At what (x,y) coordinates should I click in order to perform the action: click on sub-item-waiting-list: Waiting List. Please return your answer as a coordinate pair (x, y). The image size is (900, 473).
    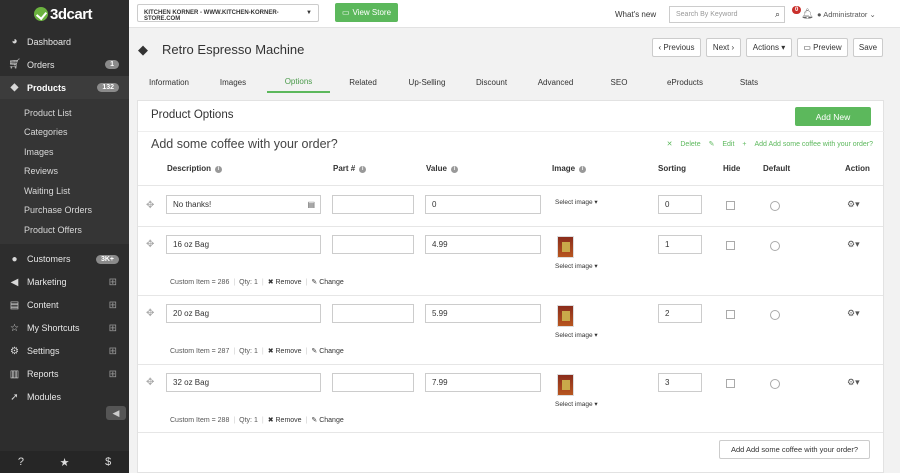
    Looking at the image, I should click on (64, 191).